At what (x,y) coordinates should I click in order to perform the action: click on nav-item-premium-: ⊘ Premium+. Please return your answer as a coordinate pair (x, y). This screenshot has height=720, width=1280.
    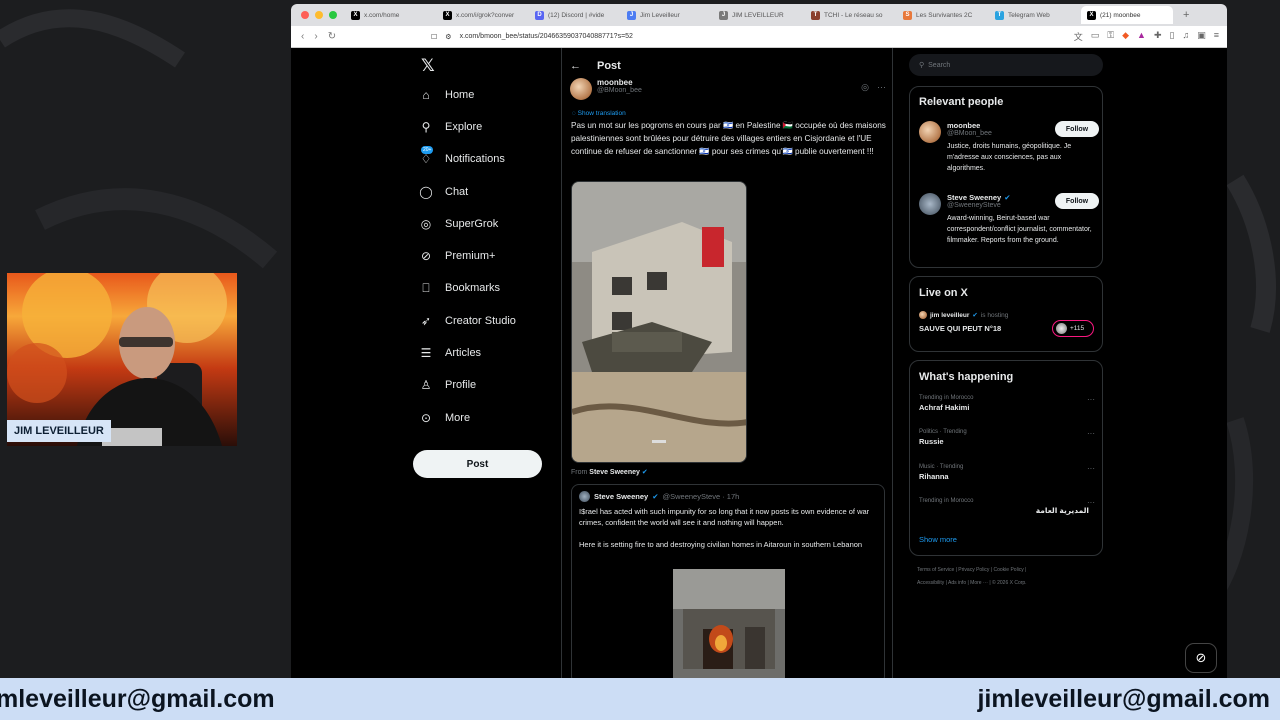
    Looking at the image, I should click on (457, 256).